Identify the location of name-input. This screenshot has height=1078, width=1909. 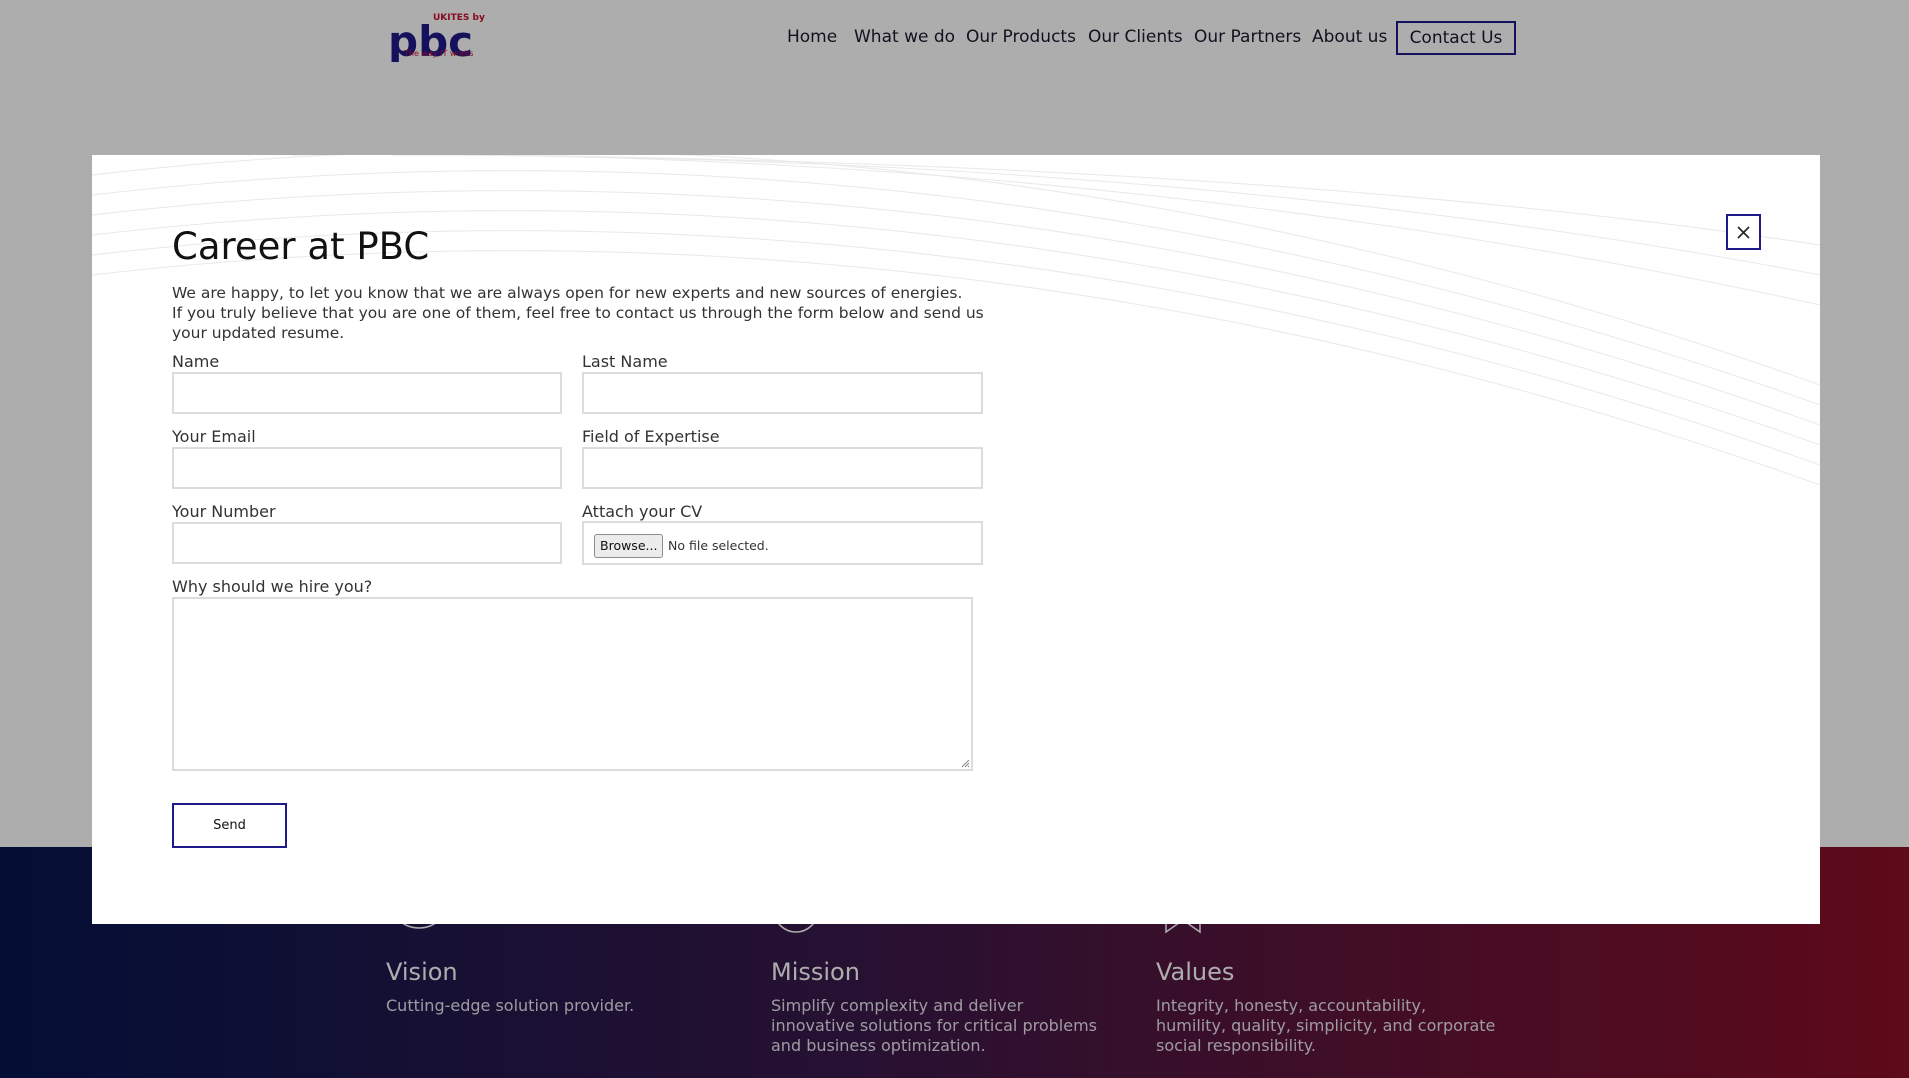
(367, 393).